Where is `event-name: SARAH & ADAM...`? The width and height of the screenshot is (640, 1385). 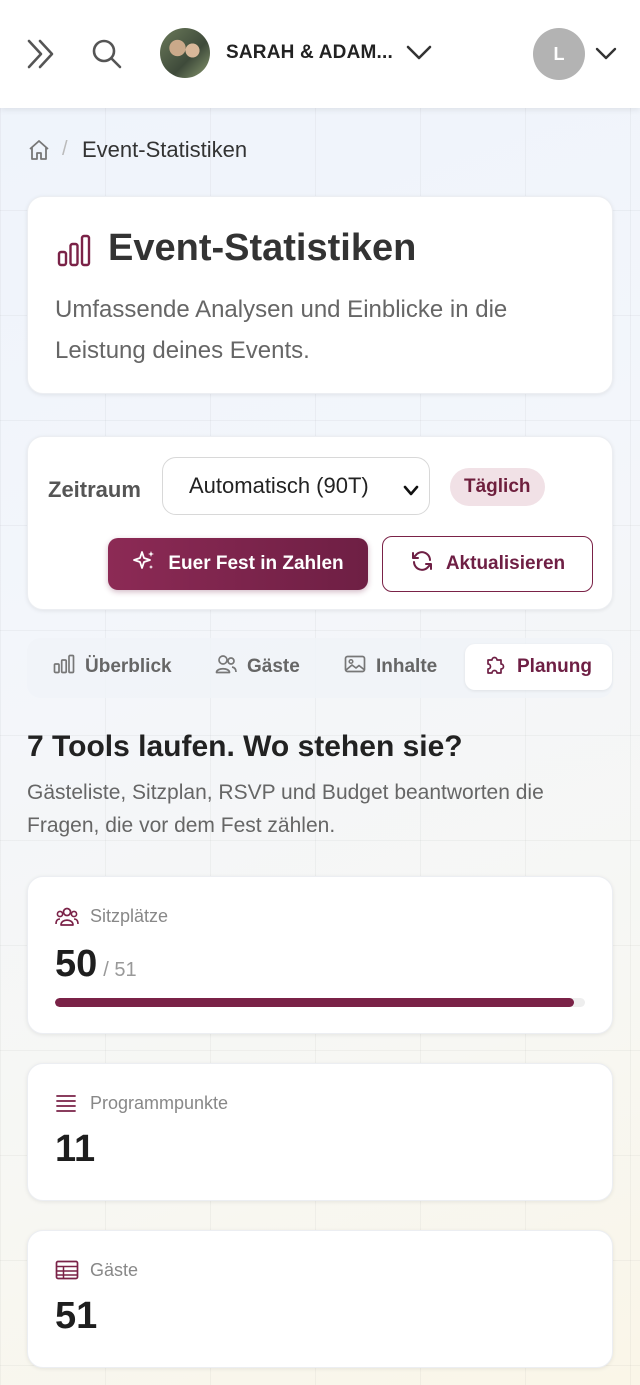 event-name: SARAH & ADAM... is located at coordinates (309, 53).